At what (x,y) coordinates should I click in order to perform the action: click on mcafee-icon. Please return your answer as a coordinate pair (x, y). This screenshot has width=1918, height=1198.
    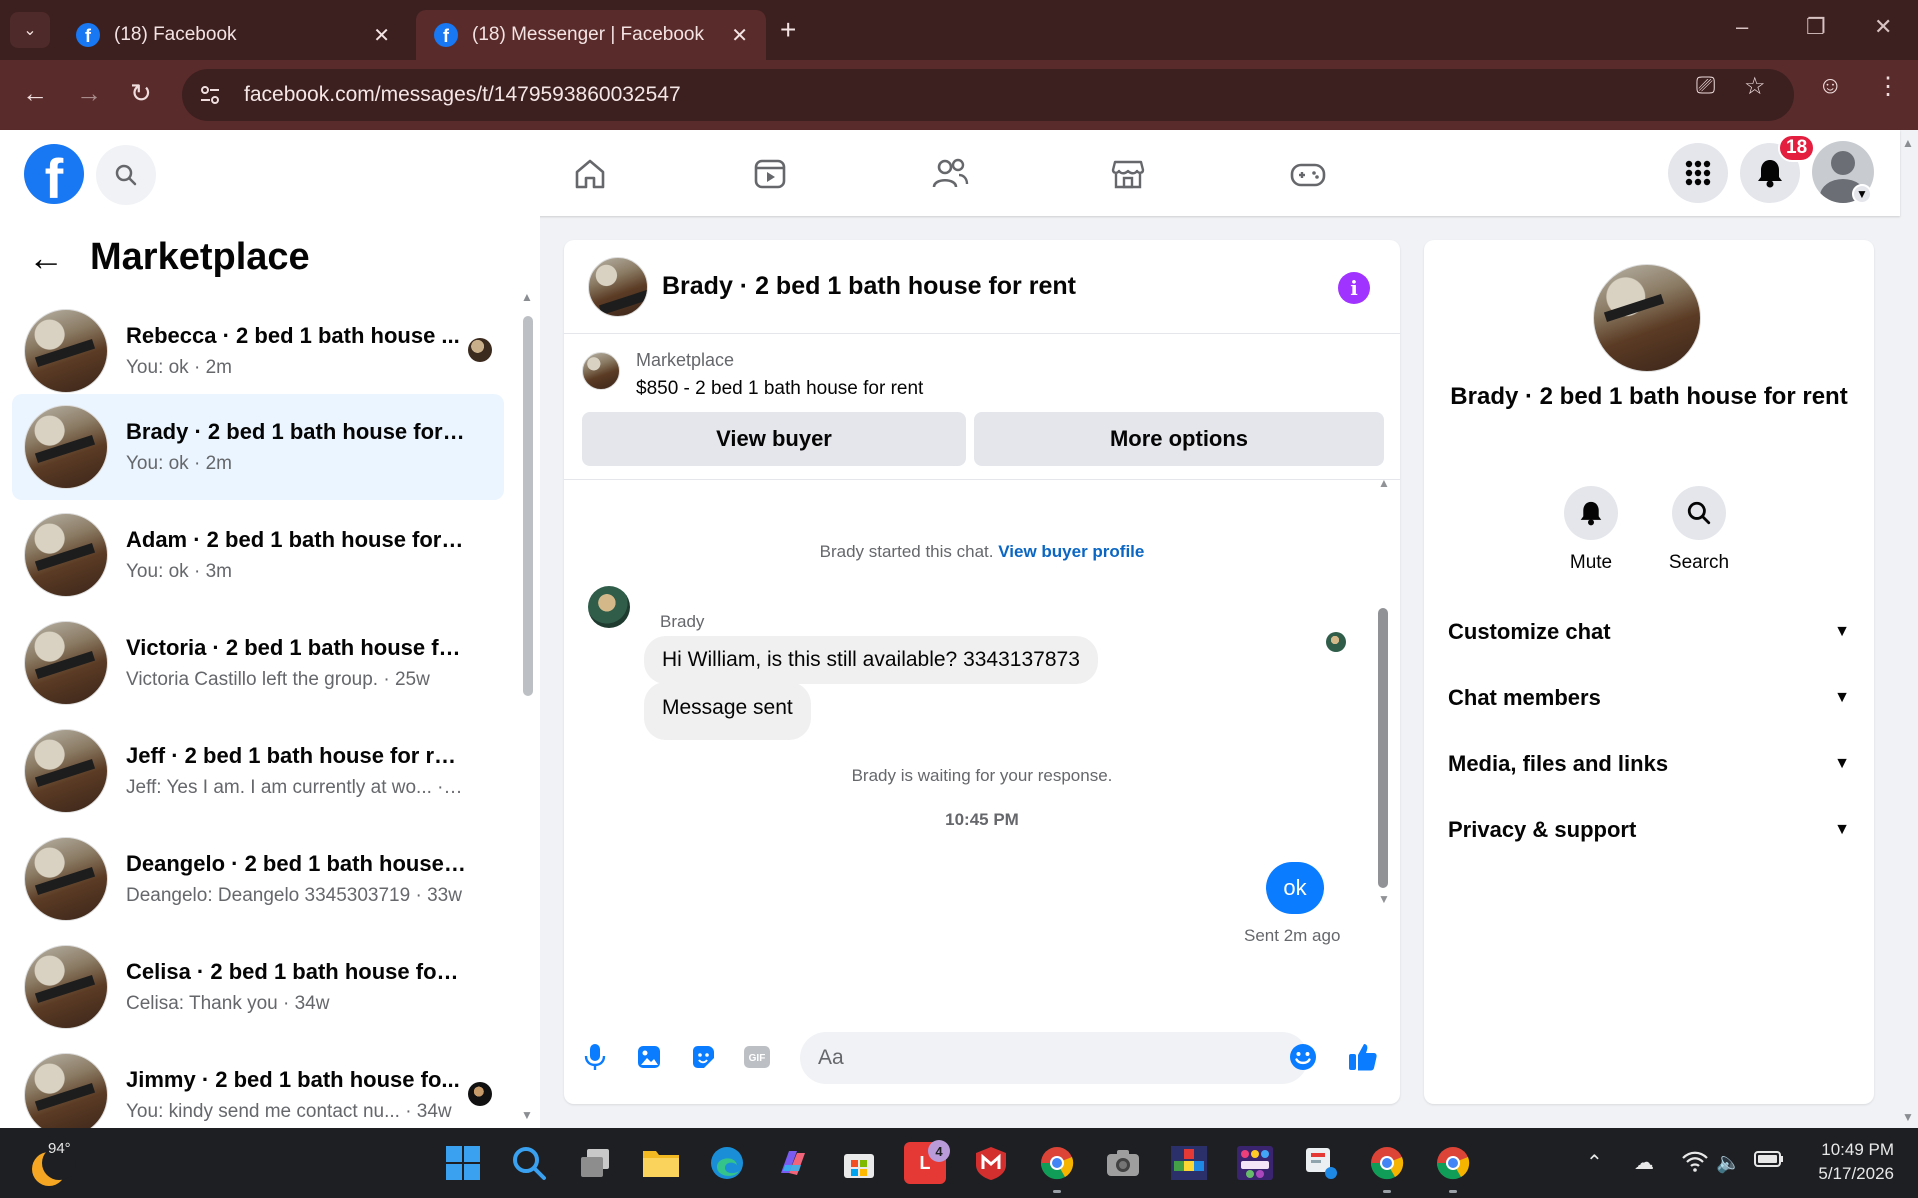
    Looking at the image, I should click on (991, 1163).